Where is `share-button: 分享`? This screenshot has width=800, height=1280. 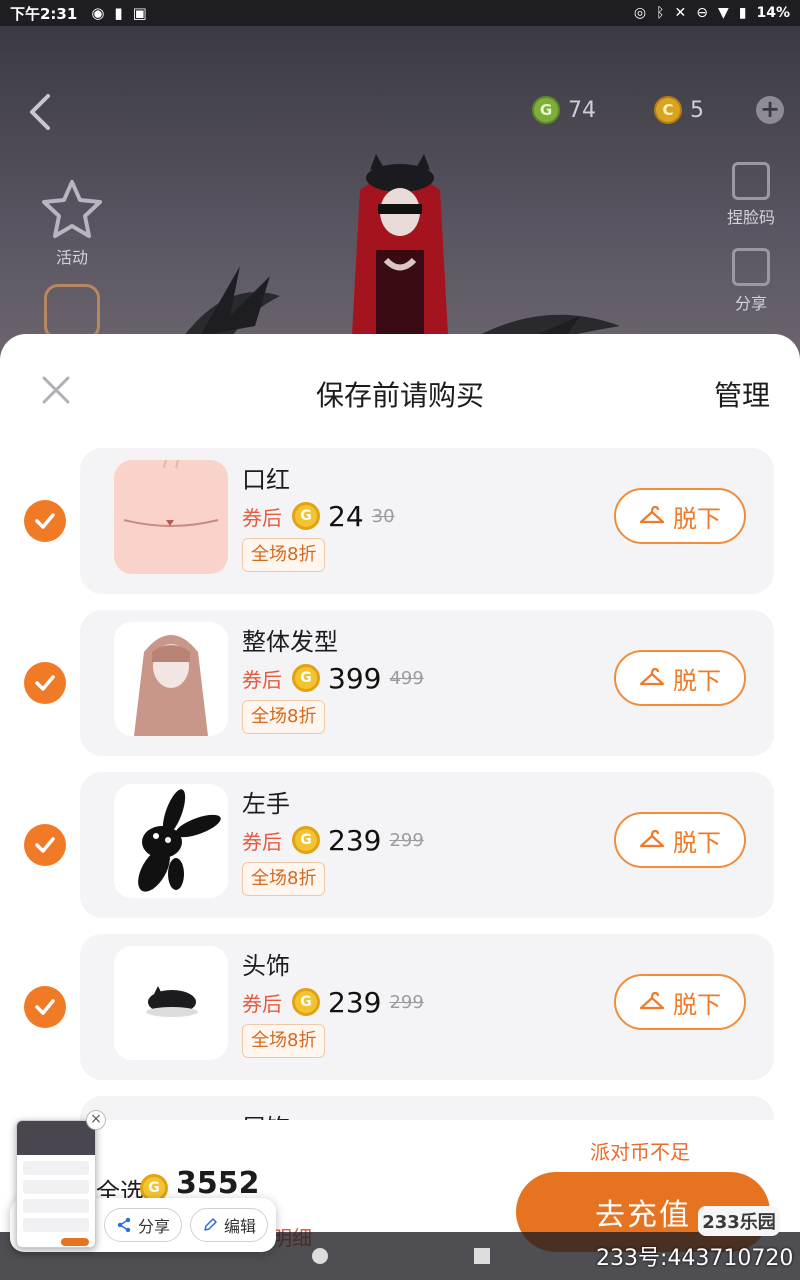 share-button: 分享 is located at coordinates (143, 1225).